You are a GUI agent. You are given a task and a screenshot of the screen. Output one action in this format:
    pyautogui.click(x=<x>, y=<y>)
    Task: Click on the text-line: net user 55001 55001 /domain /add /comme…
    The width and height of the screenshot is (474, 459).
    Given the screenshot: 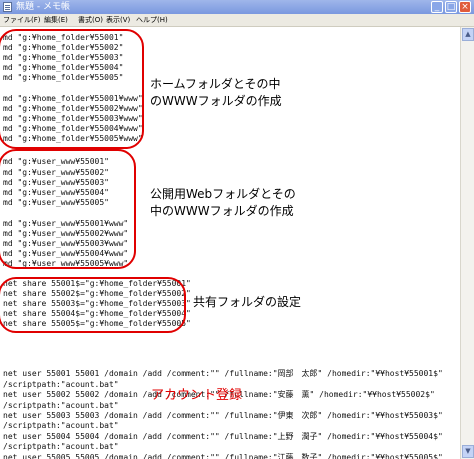 What is the action you would take?
    pyautogui.click(x=223, y=373)
    